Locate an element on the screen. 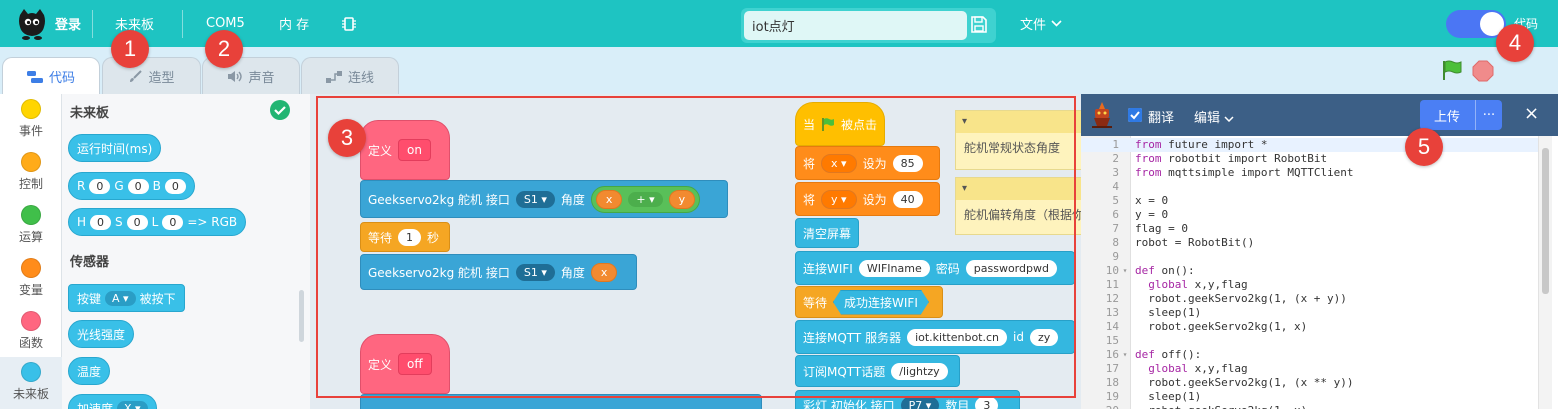 This screenshot has width=1558, height=409. tab-code: 代码 is located at coordinates (51, 76).